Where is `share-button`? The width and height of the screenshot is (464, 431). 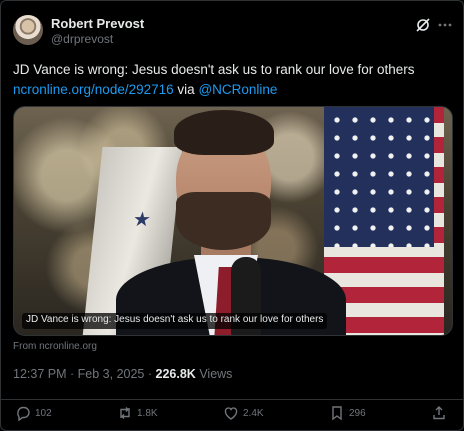
share-button is located at coordinates (439, 413).